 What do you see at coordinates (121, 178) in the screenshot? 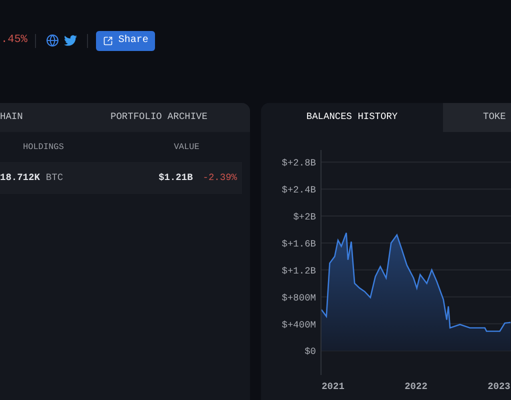
I see `holding-row: 18.712K BTC $1.21B -2.39%` at bounding box center [121, 178].